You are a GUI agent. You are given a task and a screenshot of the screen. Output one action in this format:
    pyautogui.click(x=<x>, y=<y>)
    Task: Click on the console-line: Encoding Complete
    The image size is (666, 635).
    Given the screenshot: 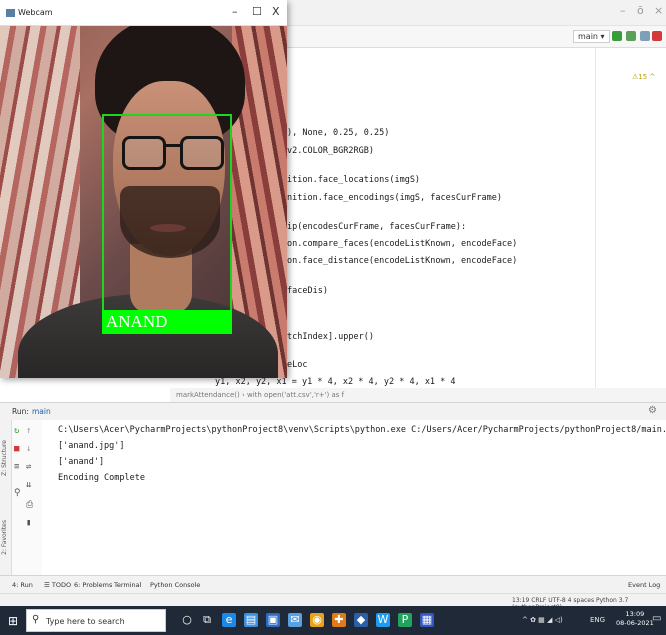 What is the action you would take?
    pyautogui.click(x=101, y=478)
    